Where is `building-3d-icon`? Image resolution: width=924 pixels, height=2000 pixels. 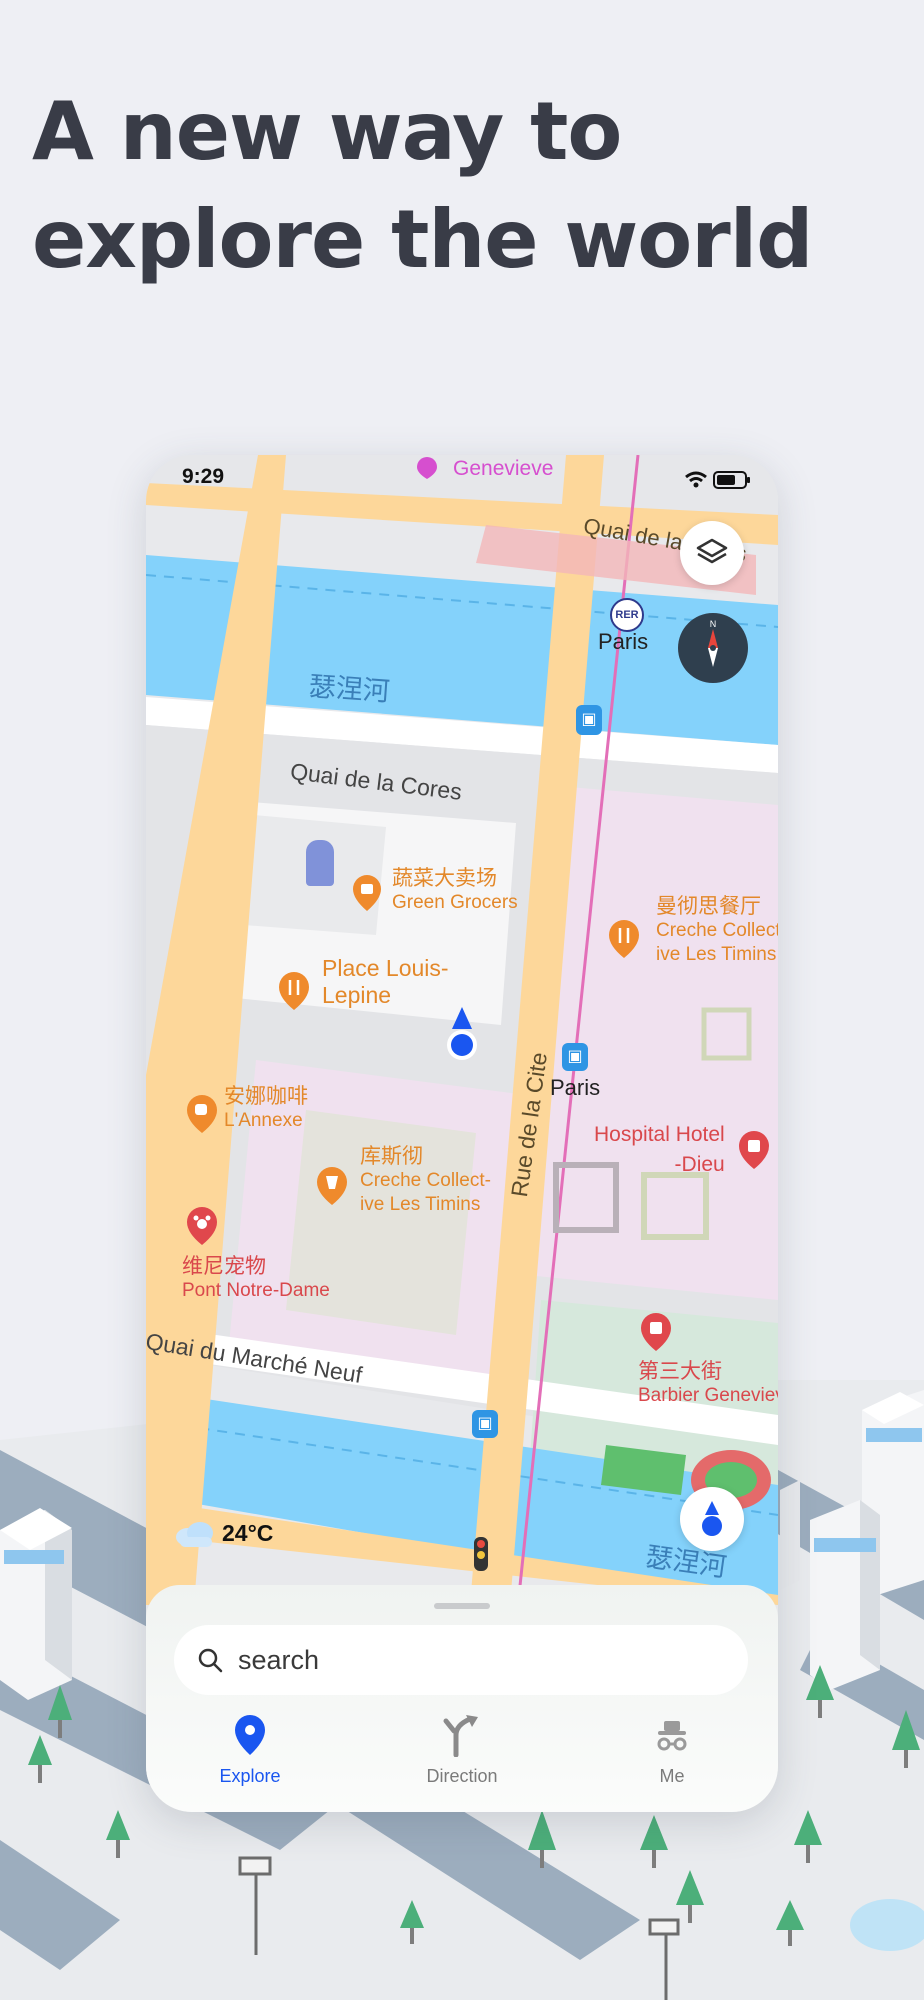 building-3d-icon is located at coordinates (320, 863).